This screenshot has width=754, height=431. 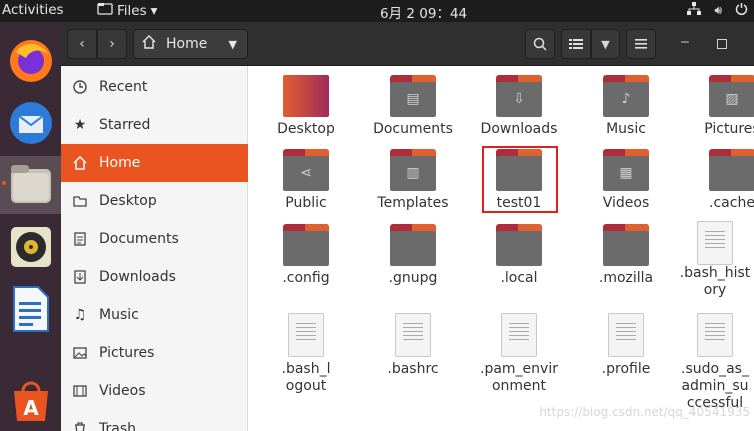 What do you see at coordinates (644, 412) in the screenshot?
I see `watermark: https://blog.csdn.net/qq_40541935` at bounding box center [644, 412].